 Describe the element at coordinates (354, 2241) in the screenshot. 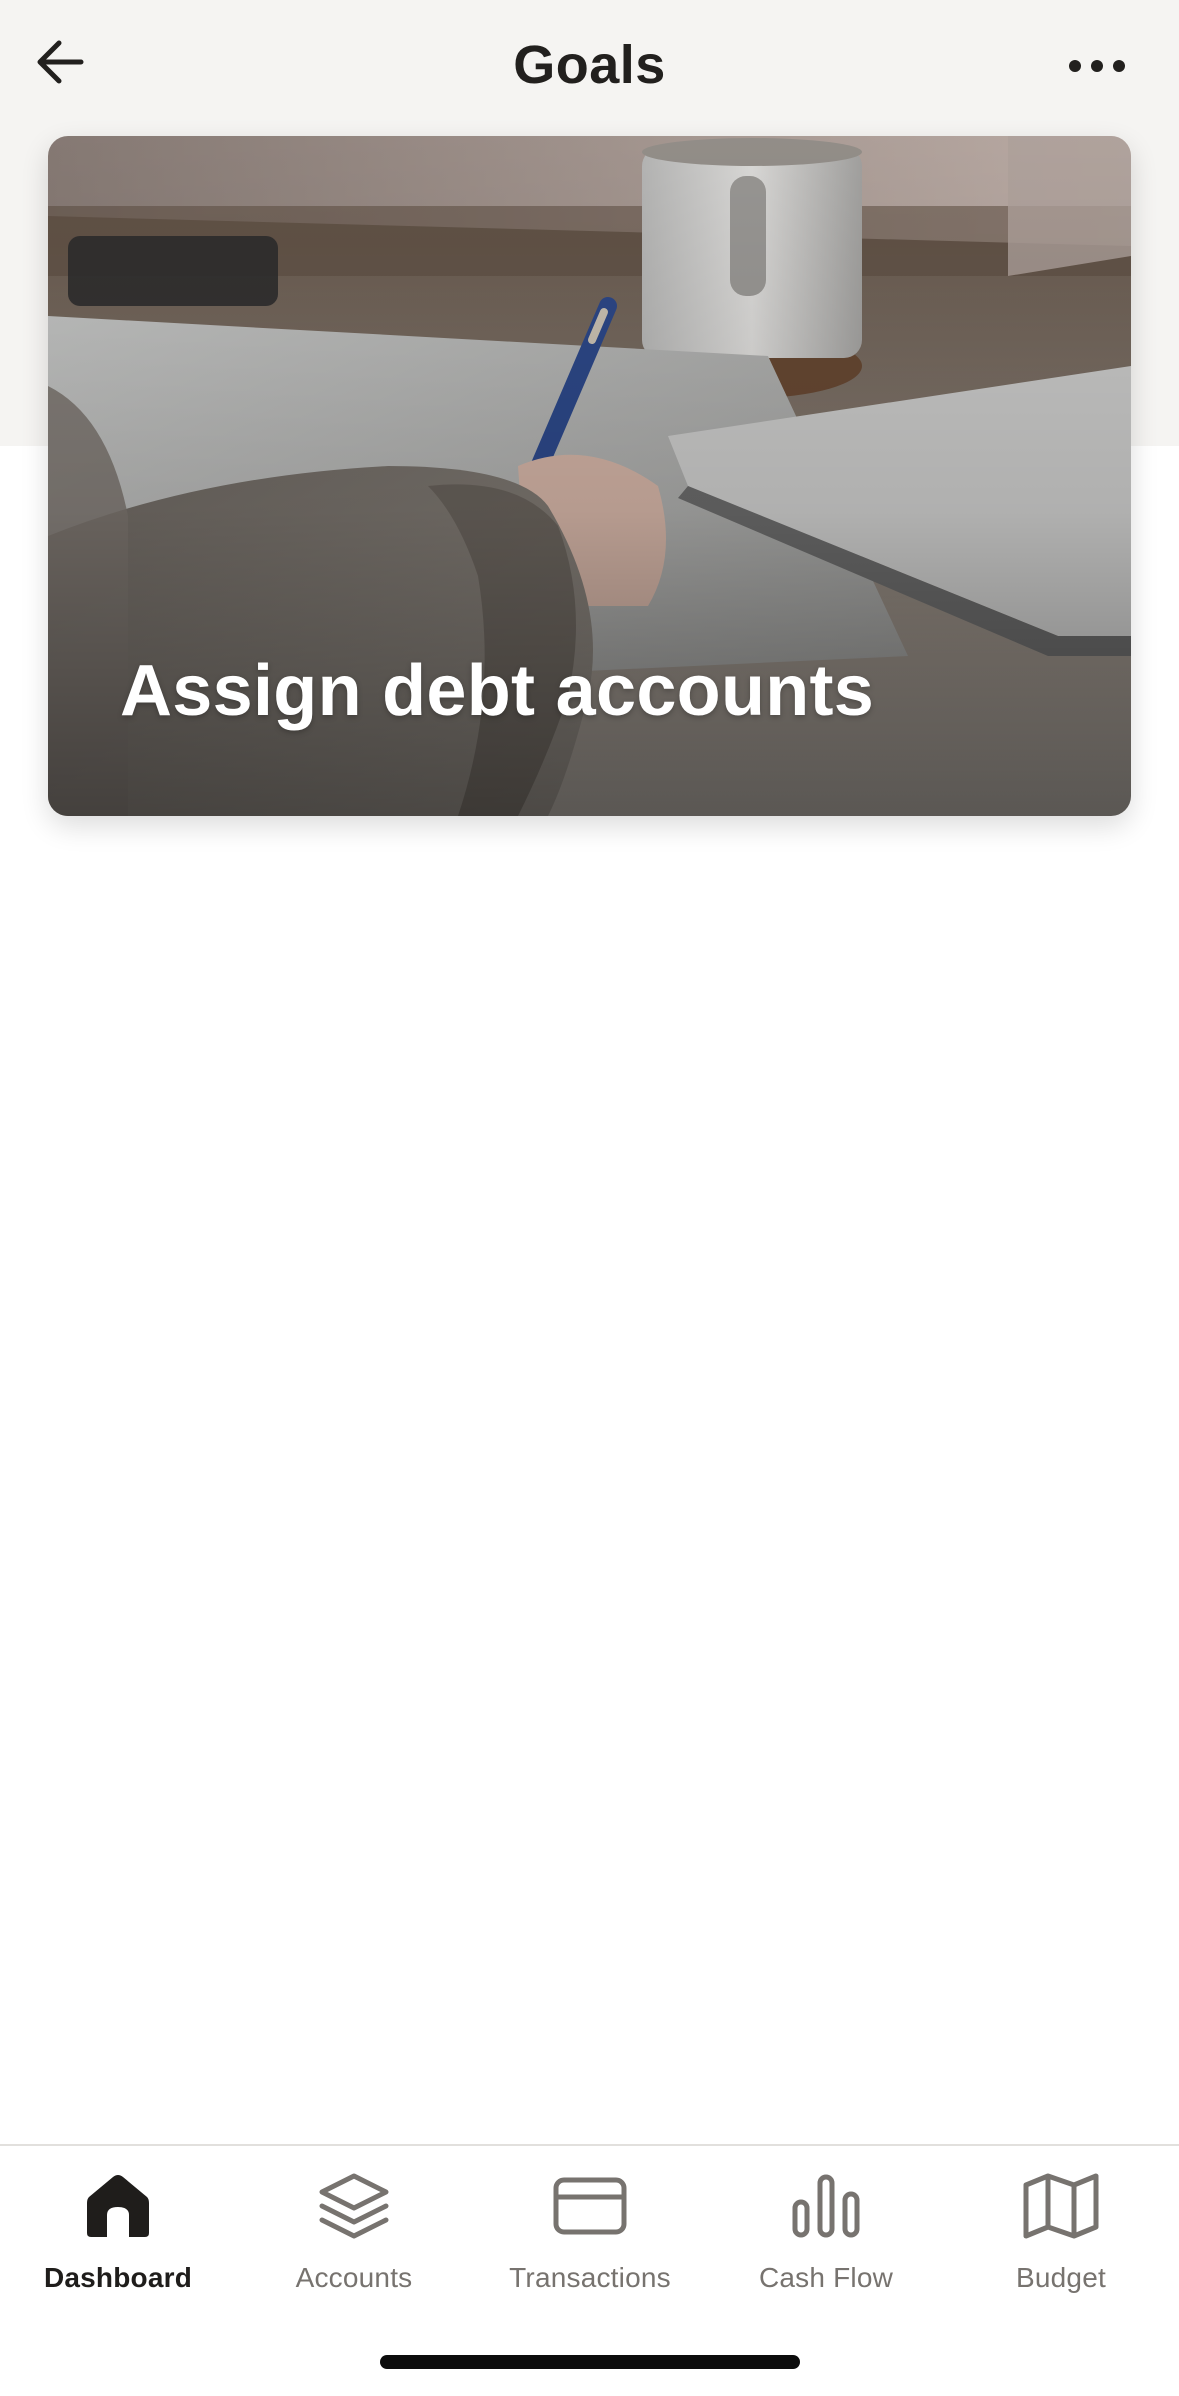

I see `tab-accounts: Accounts` at that location.